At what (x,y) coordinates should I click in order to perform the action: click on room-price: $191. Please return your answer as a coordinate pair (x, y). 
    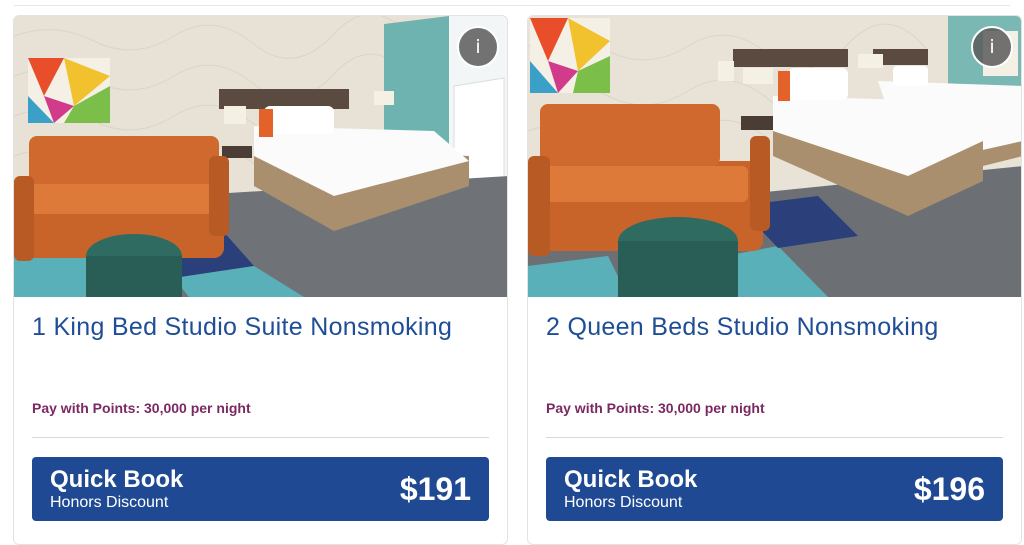
    Looking at the image, I should click on (435, 489).